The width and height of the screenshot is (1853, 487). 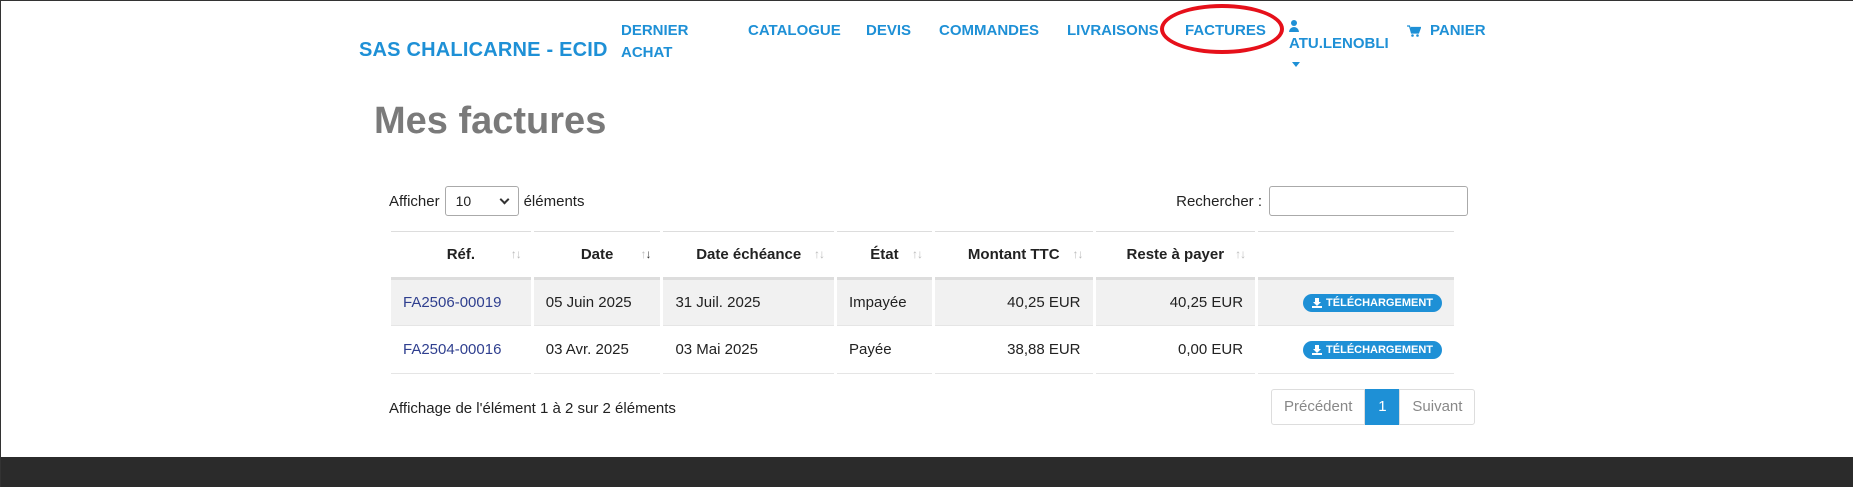 I want to click on caret-down-icon, so click(x=1296, y=64).